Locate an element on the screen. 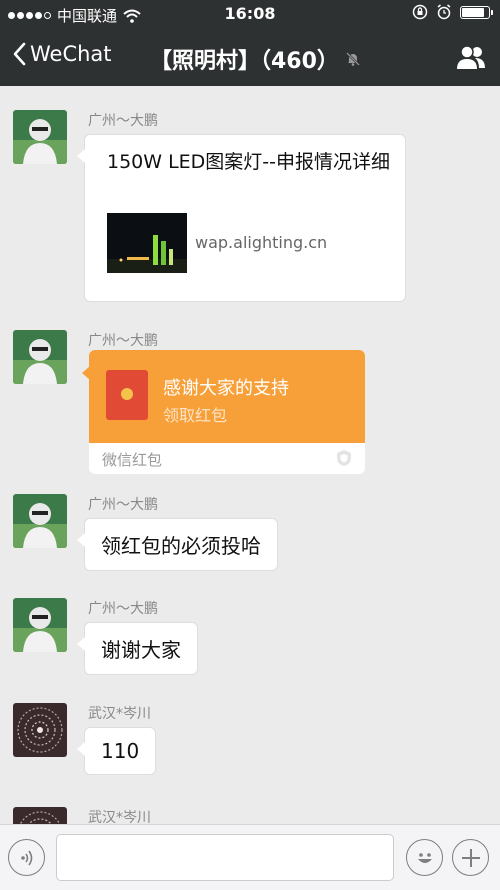  input-bar is located at coordinates (250, 857).